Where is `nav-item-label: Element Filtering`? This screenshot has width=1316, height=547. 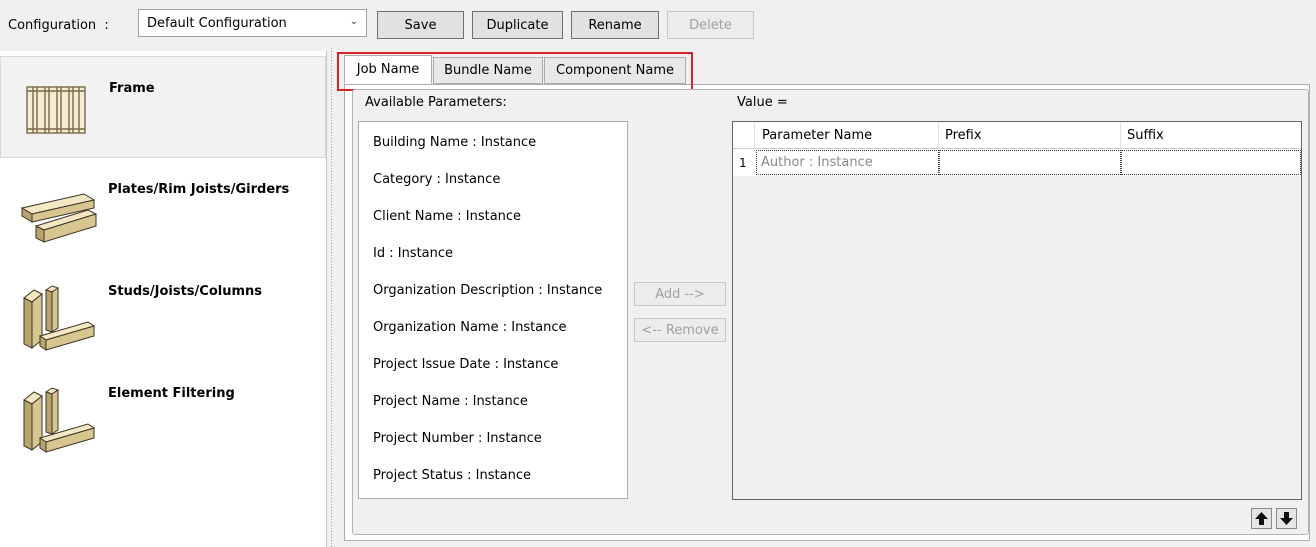 nav-item-label: Element Filtering is located at coordinates (171, 393).